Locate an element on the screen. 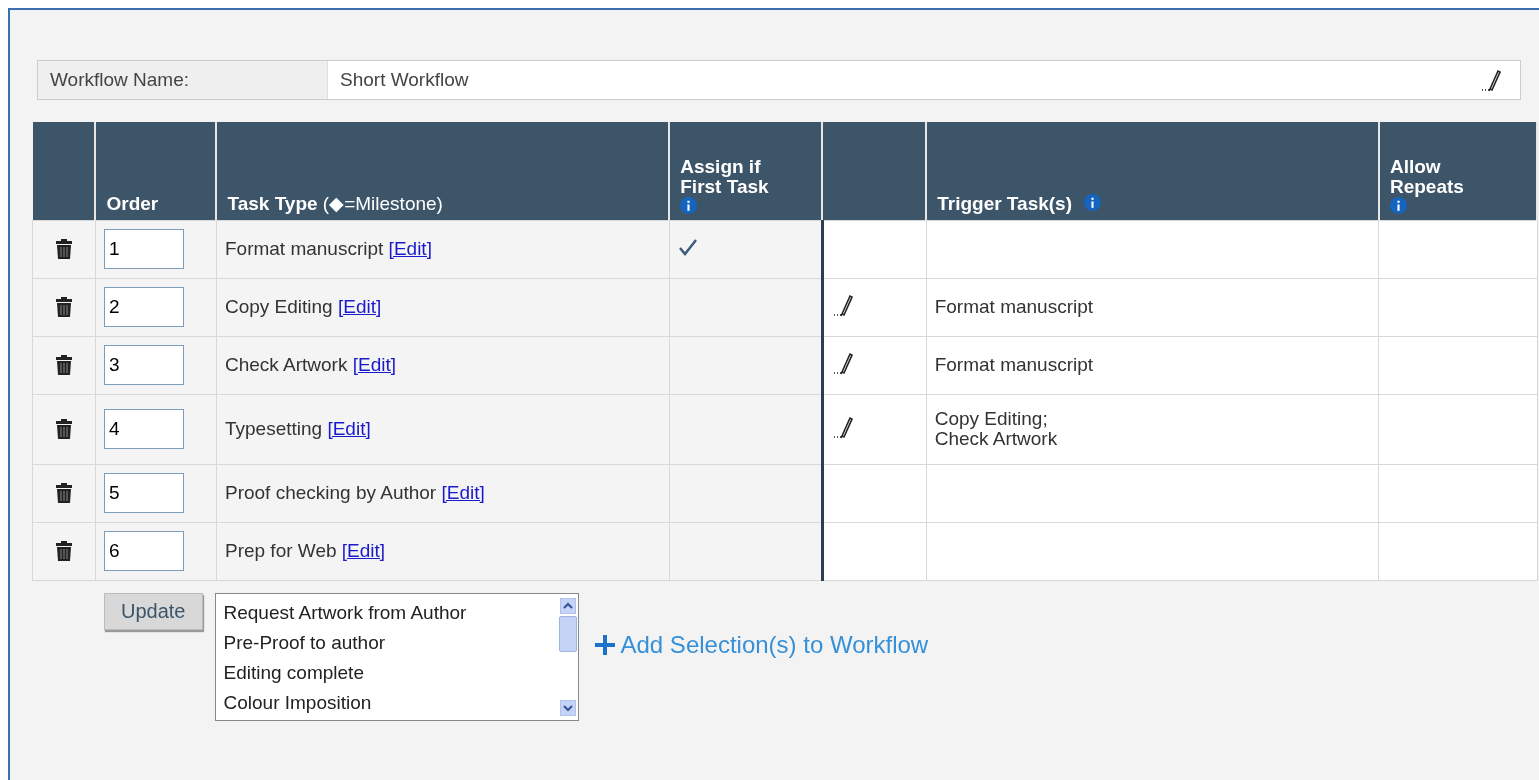 This screenshot has height=780, width=1539. task-name: Check Artwork is located at coordinates (286, 364).